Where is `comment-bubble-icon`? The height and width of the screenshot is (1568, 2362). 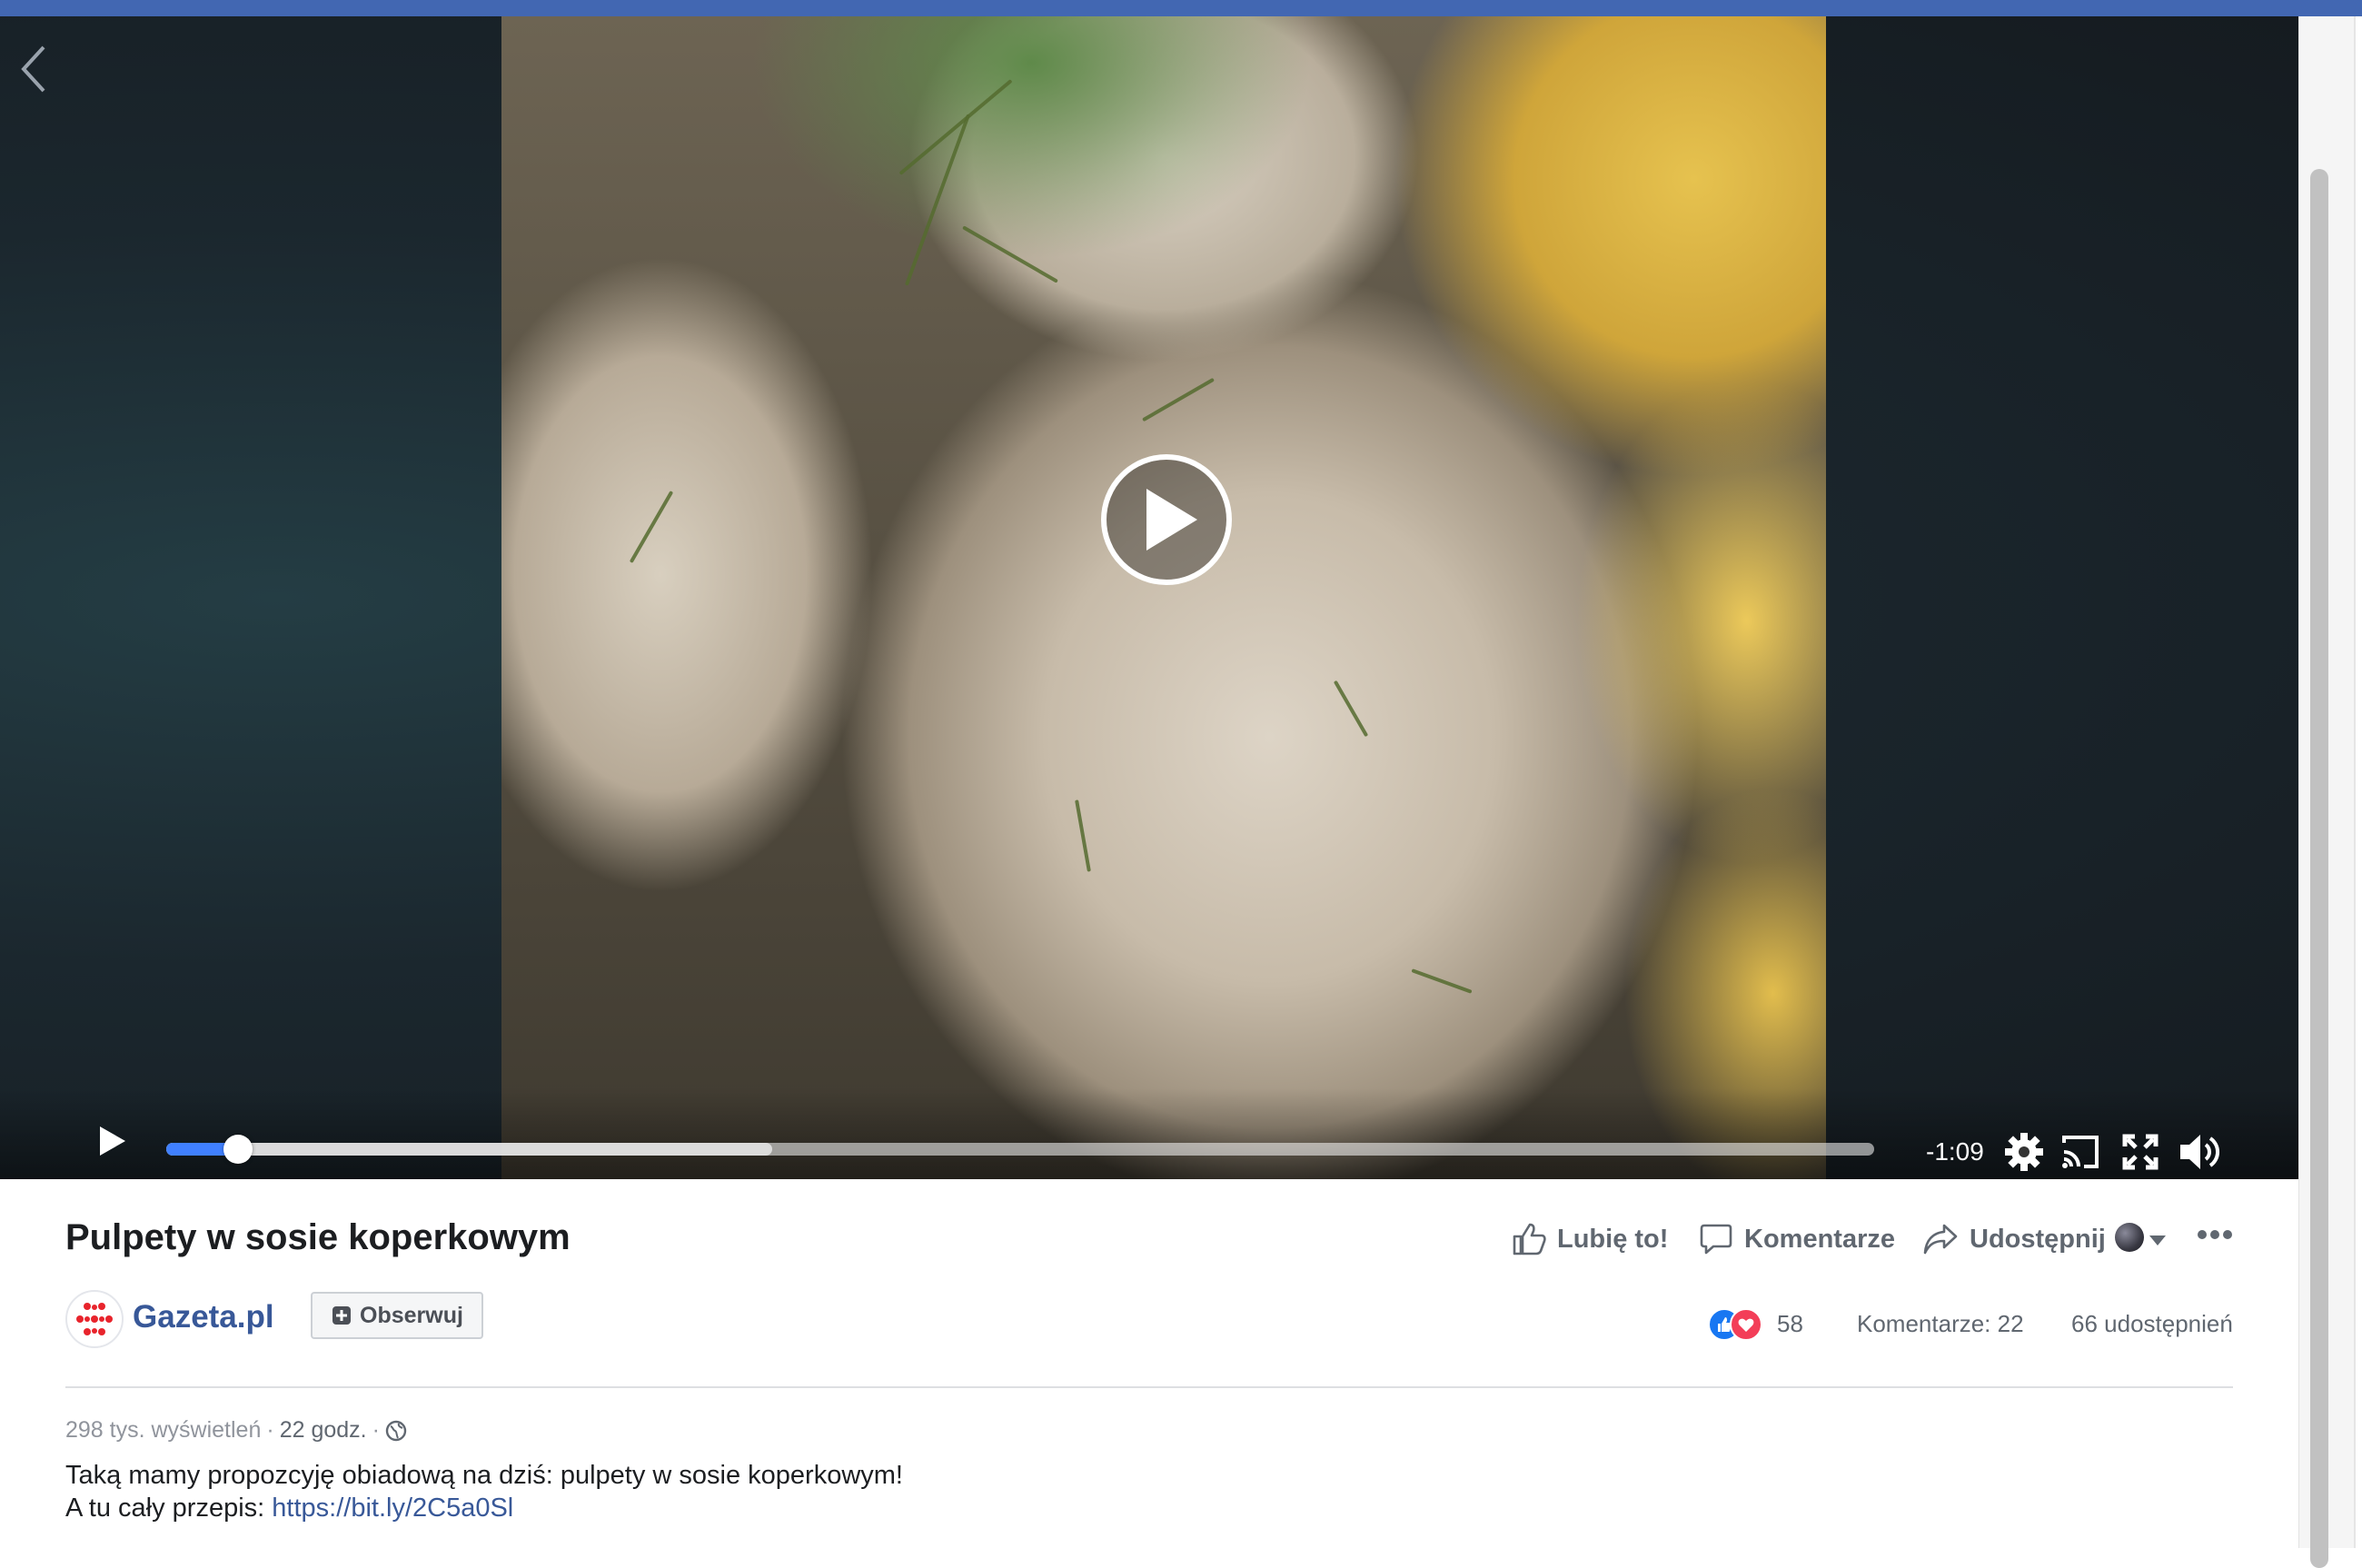 comment-bubble-icon is located at coordinates (1716, 1239).